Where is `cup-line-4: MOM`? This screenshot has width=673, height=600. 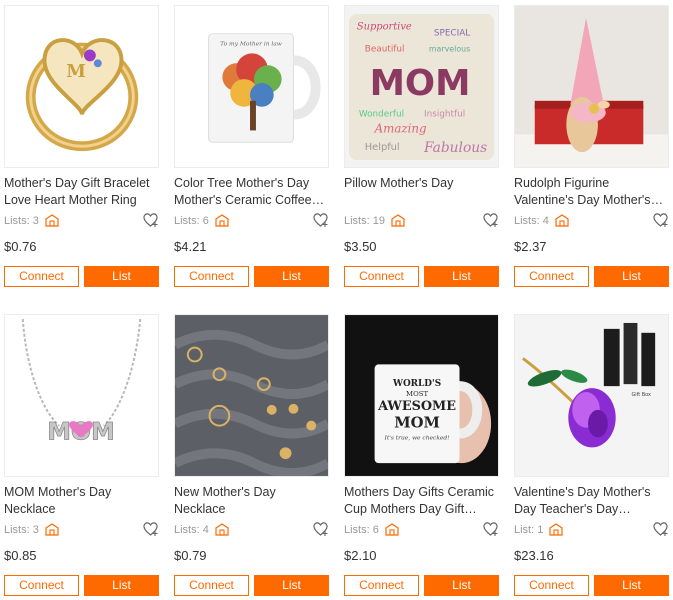 cup-line-4: MOM is located at coordinates (417, 423).